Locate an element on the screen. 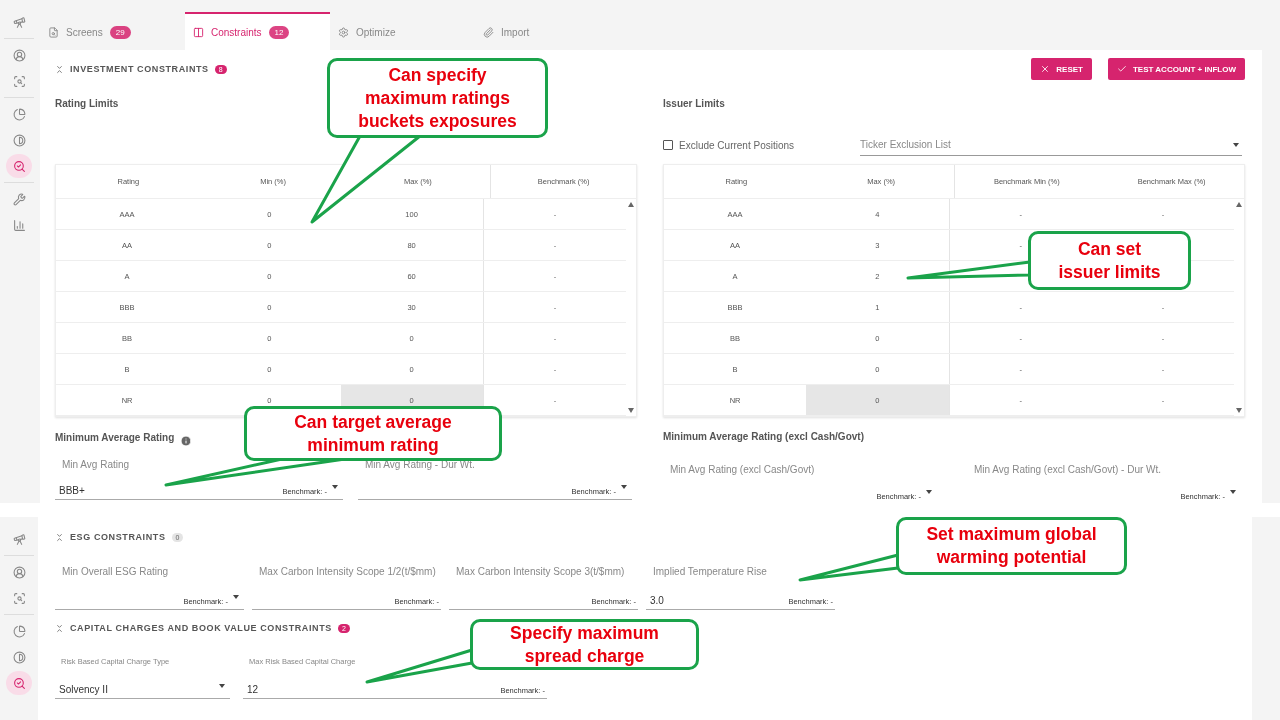 This screenshot has width=1280, height=720. field-label: Min Avg Rating (excl Cash/Govt) - Dur Wt. is located at coordinates (1068, 469).